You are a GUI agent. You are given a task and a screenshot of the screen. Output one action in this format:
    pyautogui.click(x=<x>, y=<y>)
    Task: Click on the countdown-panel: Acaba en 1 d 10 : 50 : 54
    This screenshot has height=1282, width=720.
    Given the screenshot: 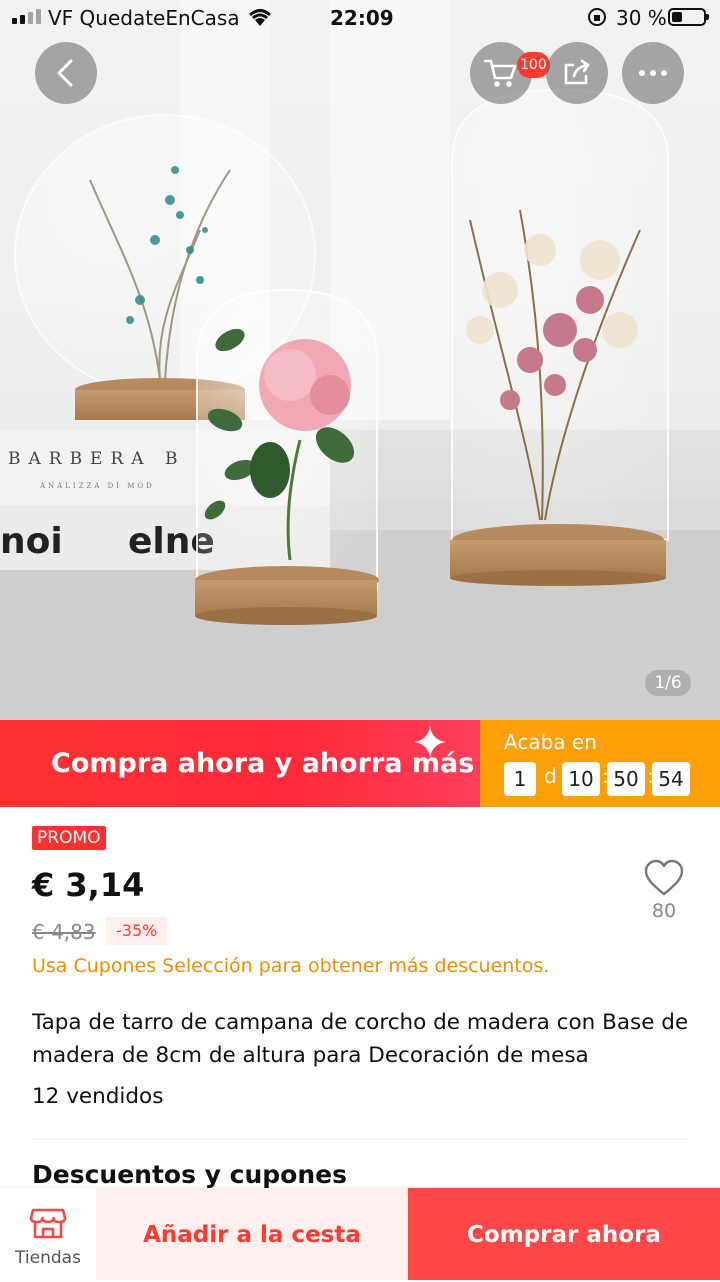 What is the action you would take?
    pyautogui.click(x=600, y=763)
    